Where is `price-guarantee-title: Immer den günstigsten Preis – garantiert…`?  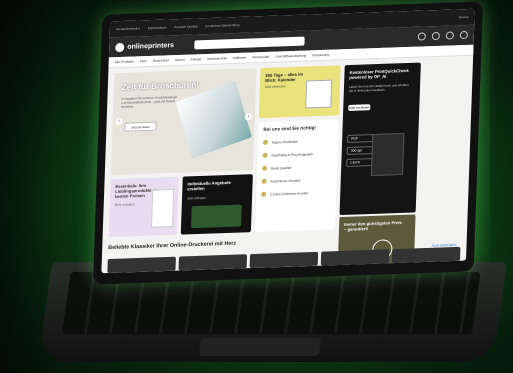
price-guarantee-title: Immer den günstigsten Preis – garantiert… is located at coordinates (372, 225).